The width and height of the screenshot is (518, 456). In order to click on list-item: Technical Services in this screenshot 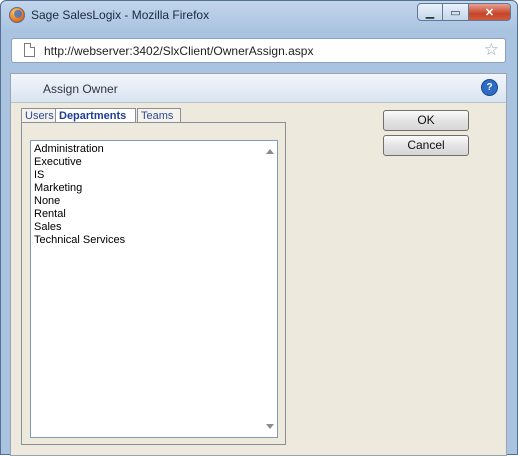, I will do `click(79, 240)`.